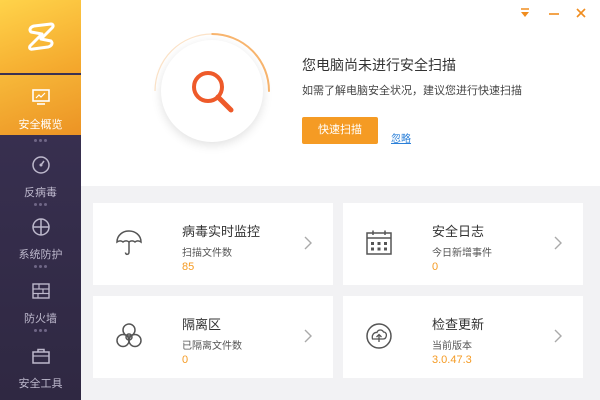  Describe the element at coordinates (40, 125) in the screenshot. I see `sidebar-item-label: 安全概览` at that location.